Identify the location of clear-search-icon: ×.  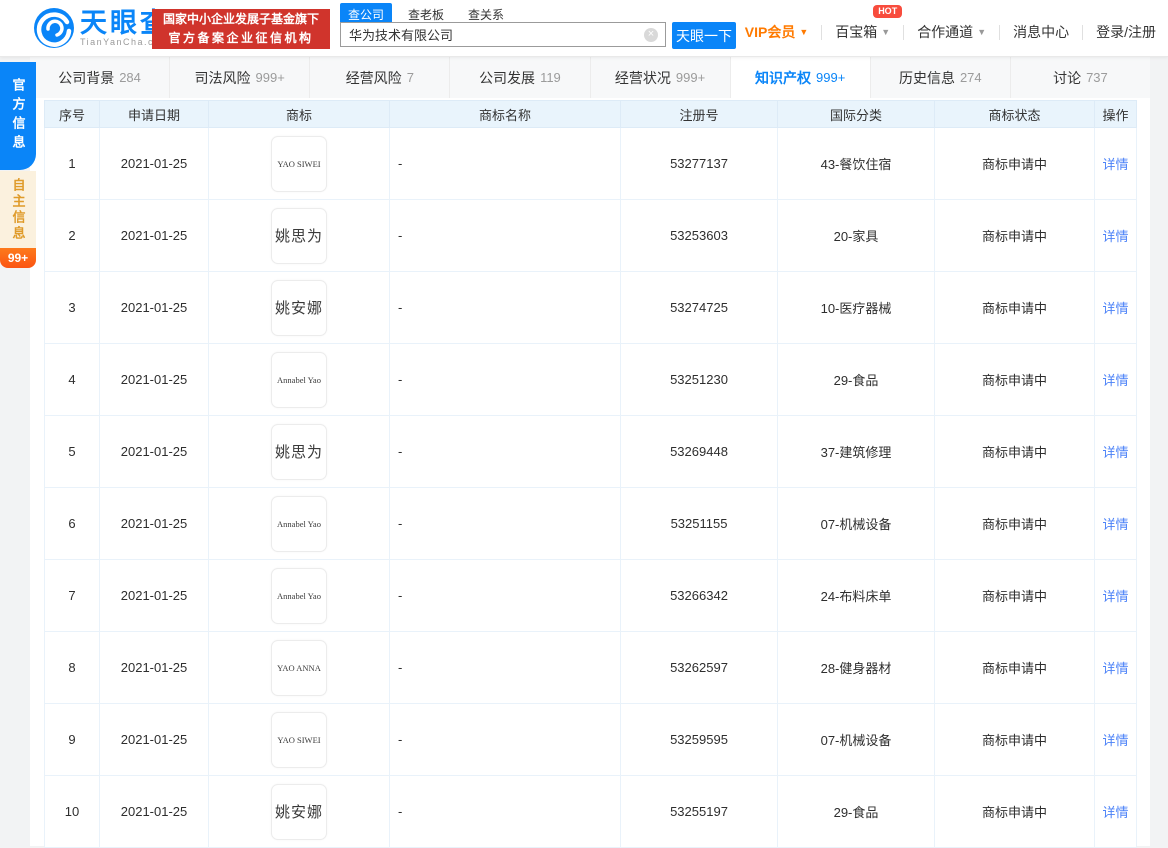
(651, 35).